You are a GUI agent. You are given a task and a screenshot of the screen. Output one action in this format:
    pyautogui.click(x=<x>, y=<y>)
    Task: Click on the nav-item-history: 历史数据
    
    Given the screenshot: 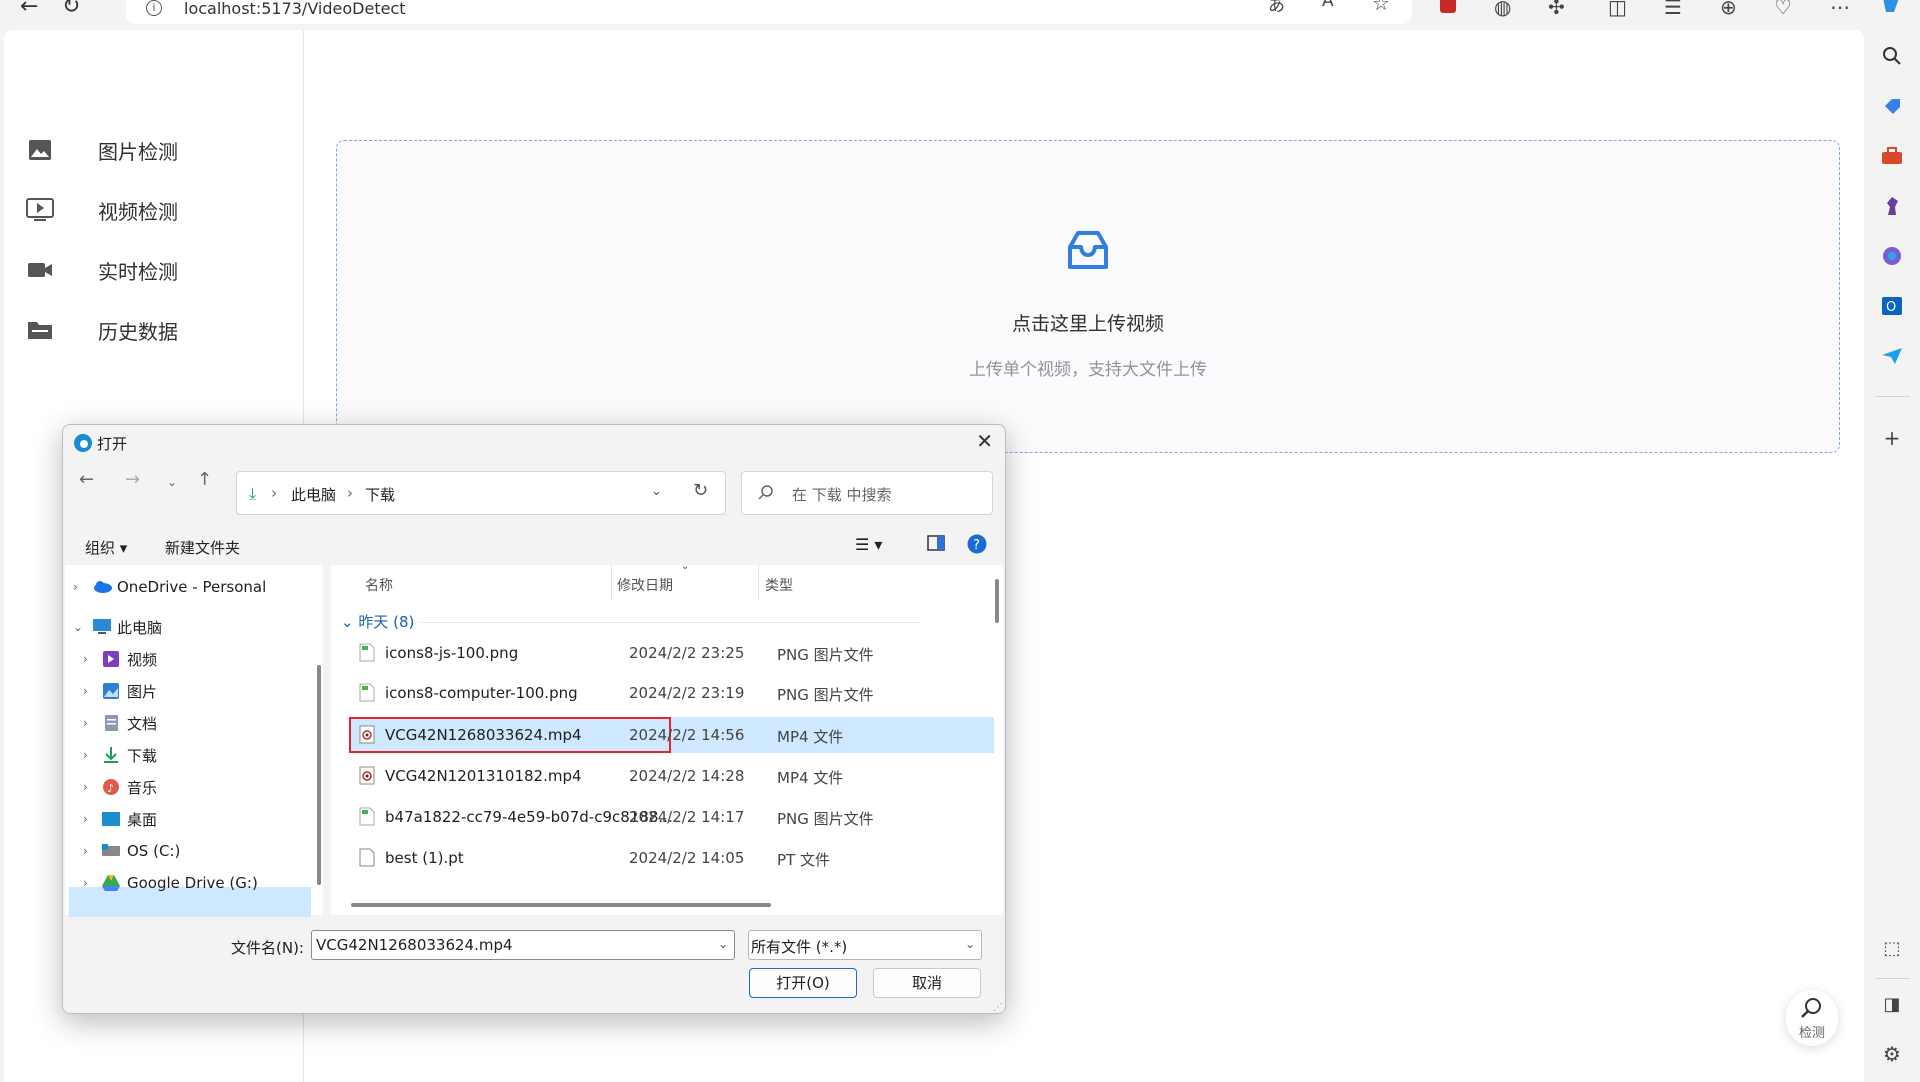 What is the action you would take?
    pyautogui.click(x=156, y=330)
    